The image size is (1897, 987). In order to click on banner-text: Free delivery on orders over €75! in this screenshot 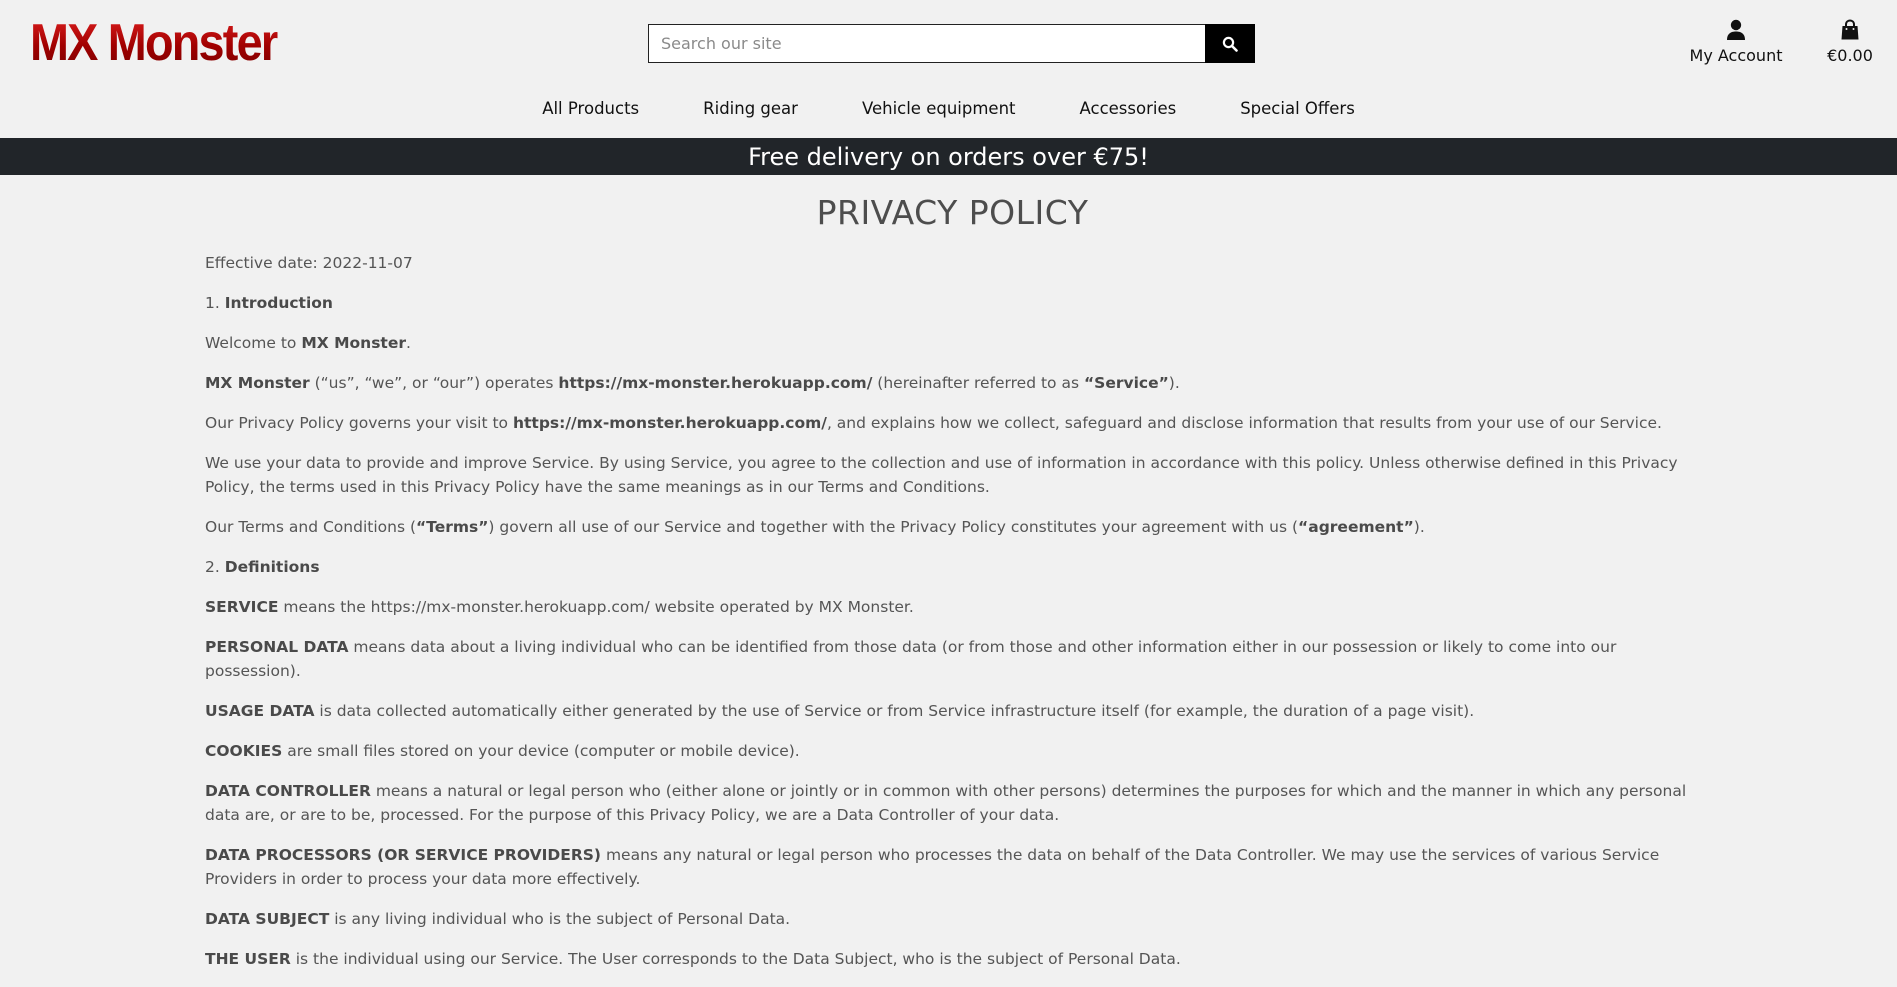, I will do `click(948, 156)`.